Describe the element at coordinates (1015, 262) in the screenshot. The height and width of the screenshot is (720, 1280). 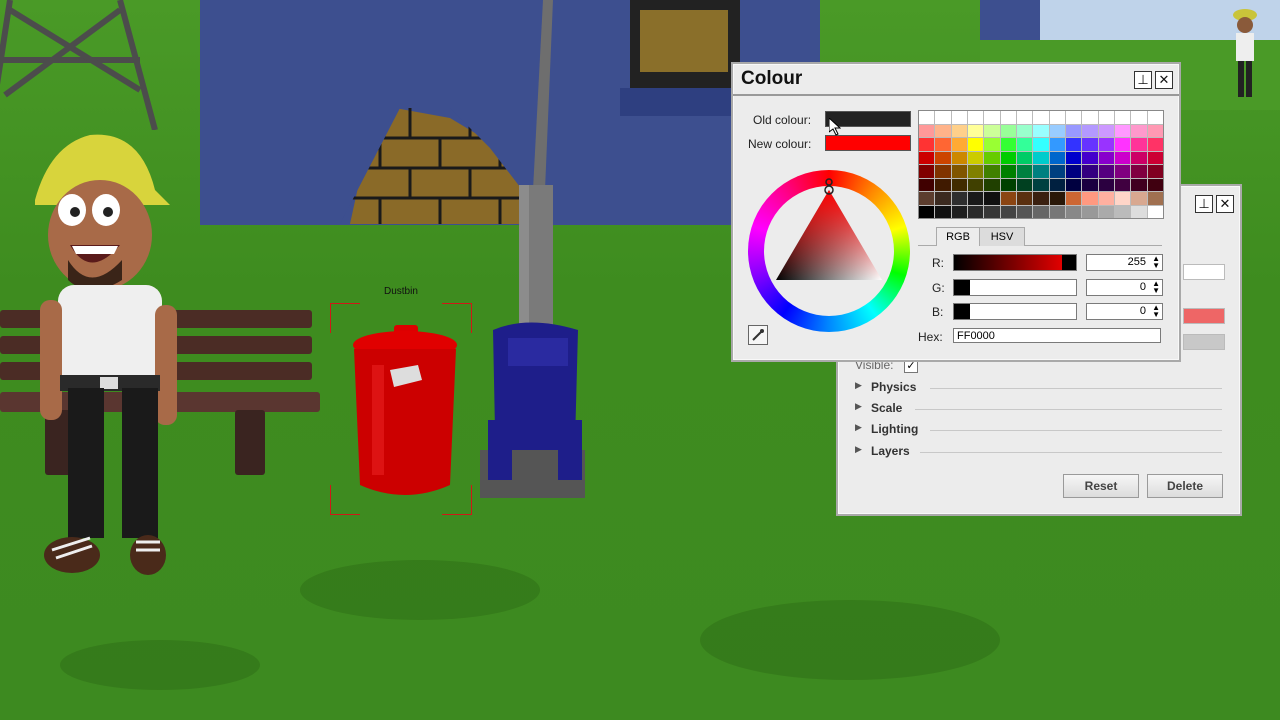
I see `r-slider` at that location.